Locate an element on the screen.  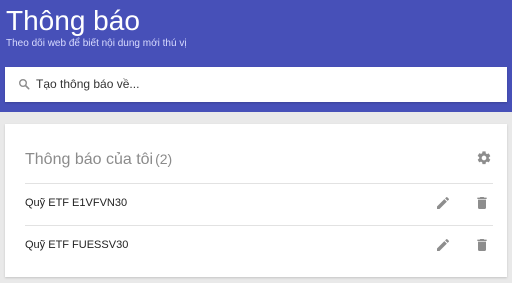
notification-label: Quỹ ETF FUESSV30 is located at coordinates (77, 245).